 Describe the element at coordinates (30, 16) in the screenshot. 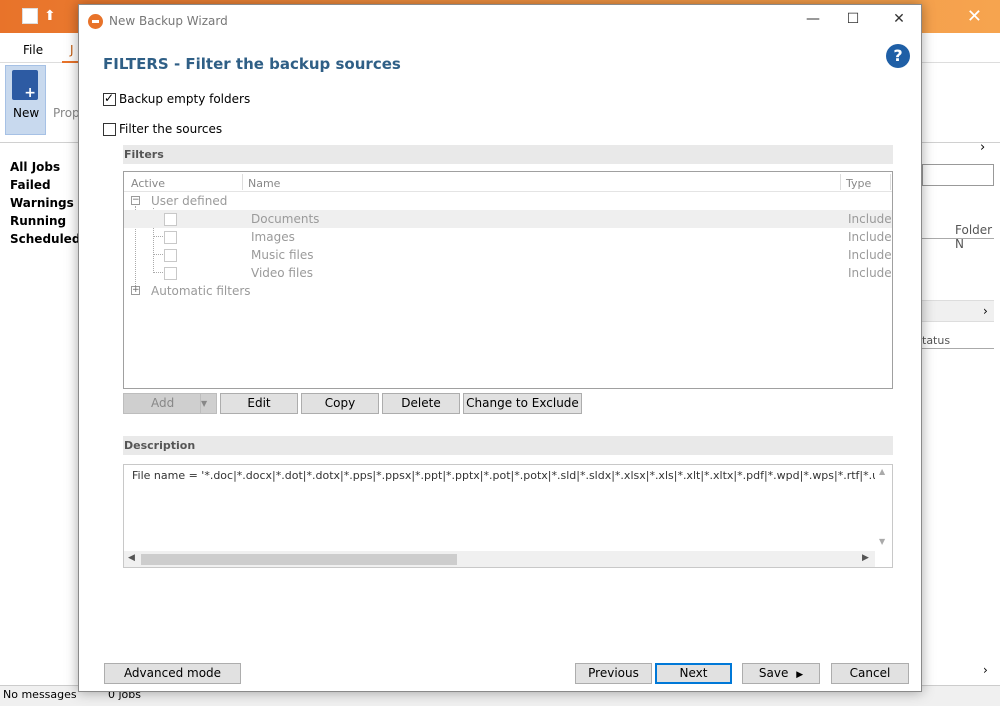

I see `new-doc-icon` at that location.